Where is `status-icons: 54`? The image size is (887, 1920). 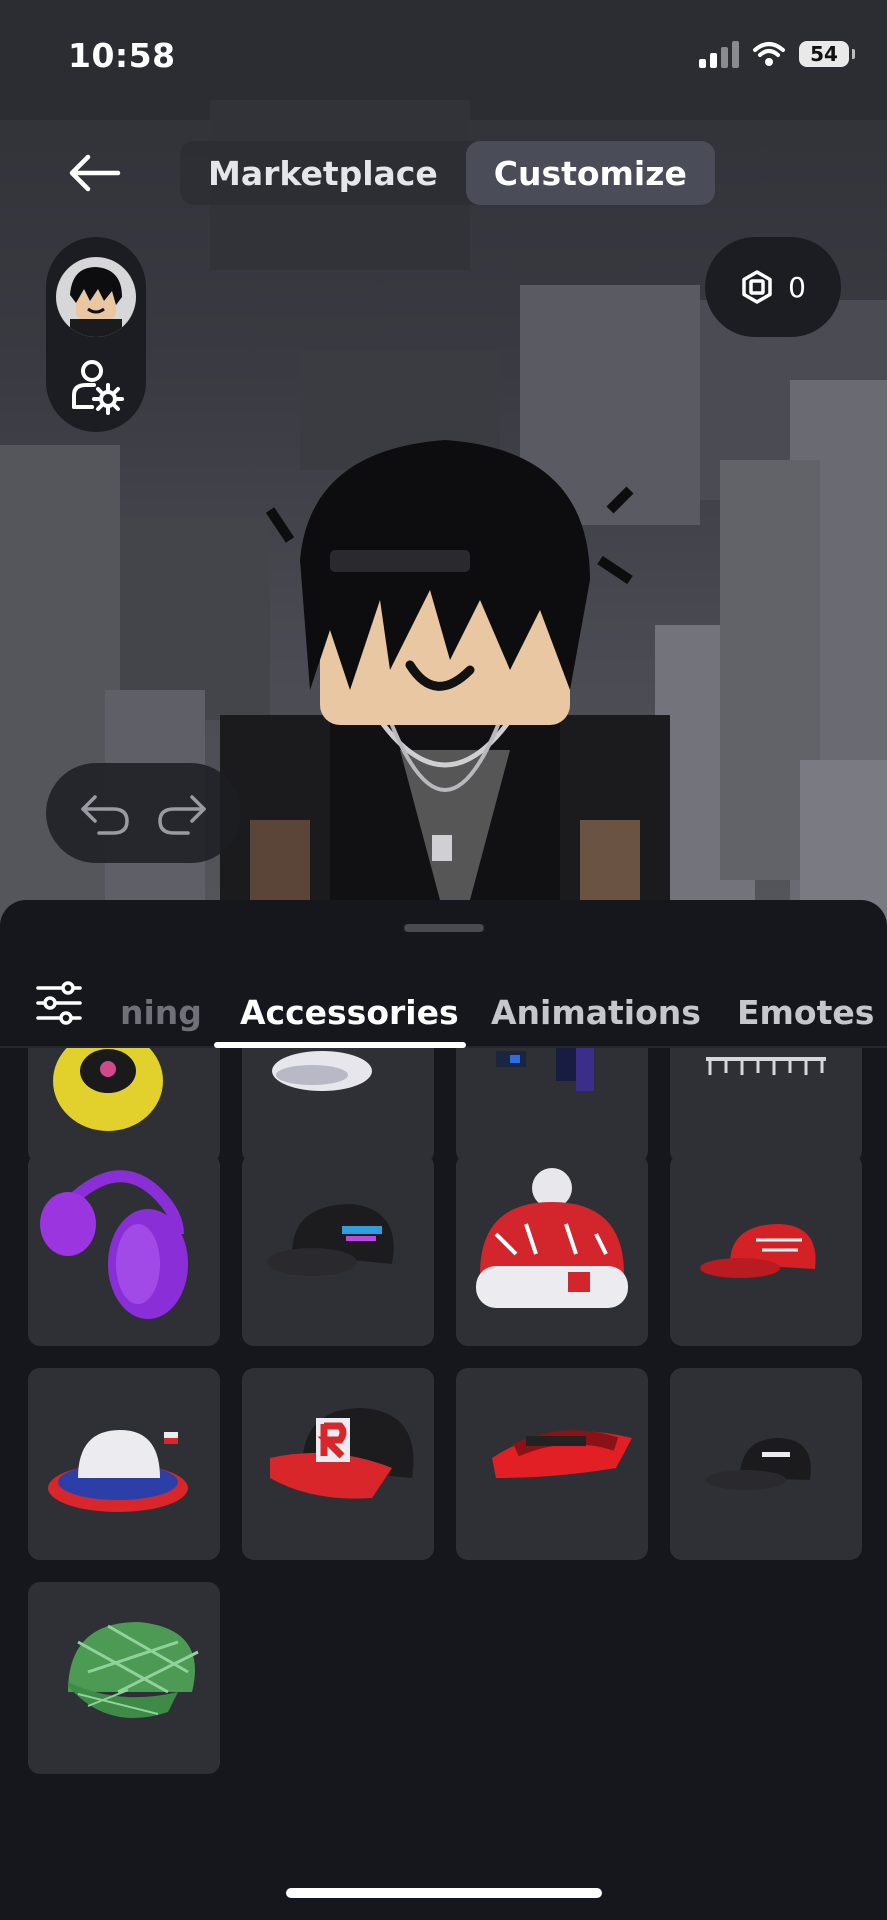
status-icons: 54 is located at coordinates (777, 54).